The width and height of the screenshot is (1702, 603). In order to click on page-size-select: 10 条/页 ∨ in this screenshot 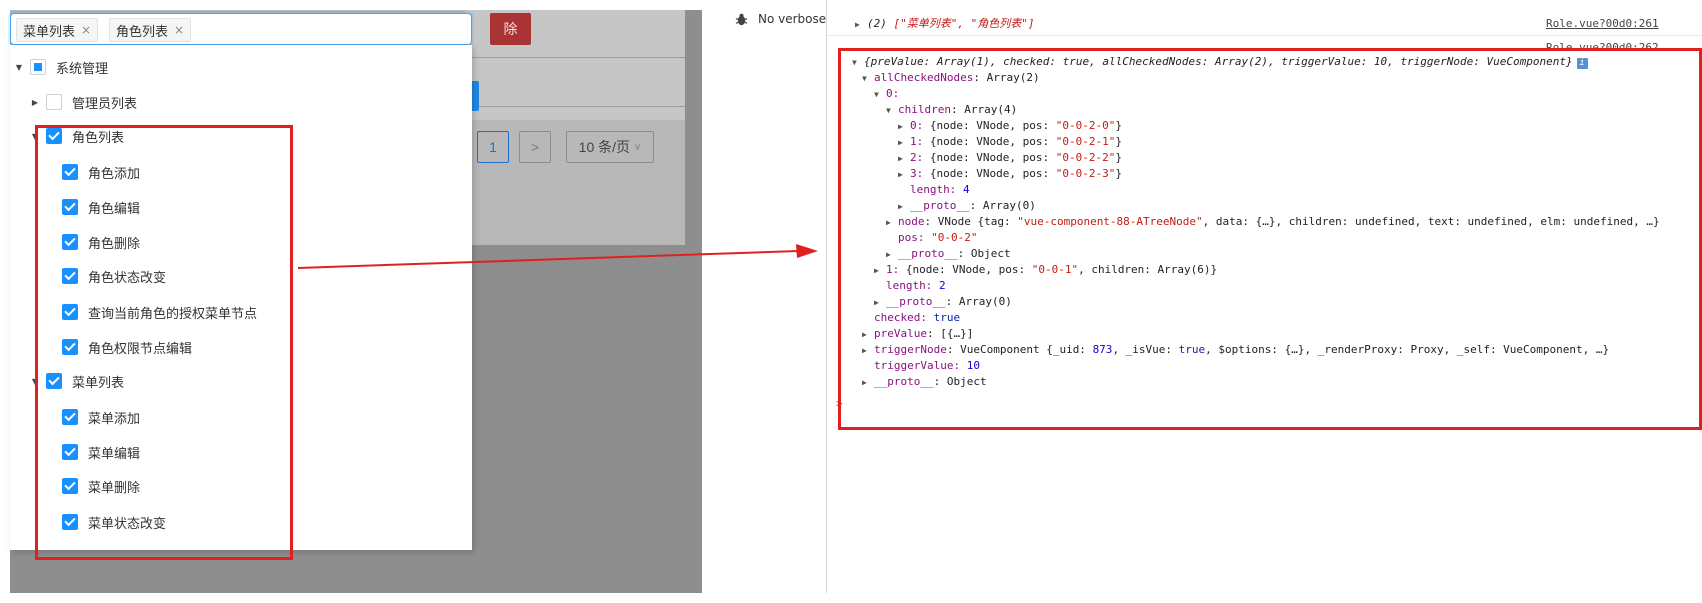, I will do `click(610, 147)`.